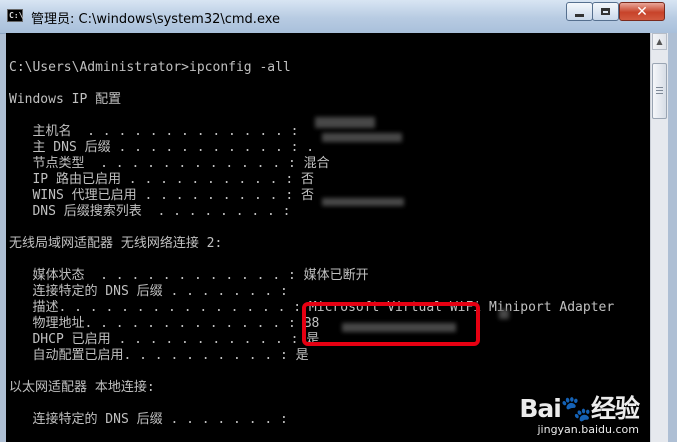 This screenshot has width=677, height=442. I want to click on console-line: 主 DNS 后缀 . . . . . . . . . . . : ., so click(162, 147).